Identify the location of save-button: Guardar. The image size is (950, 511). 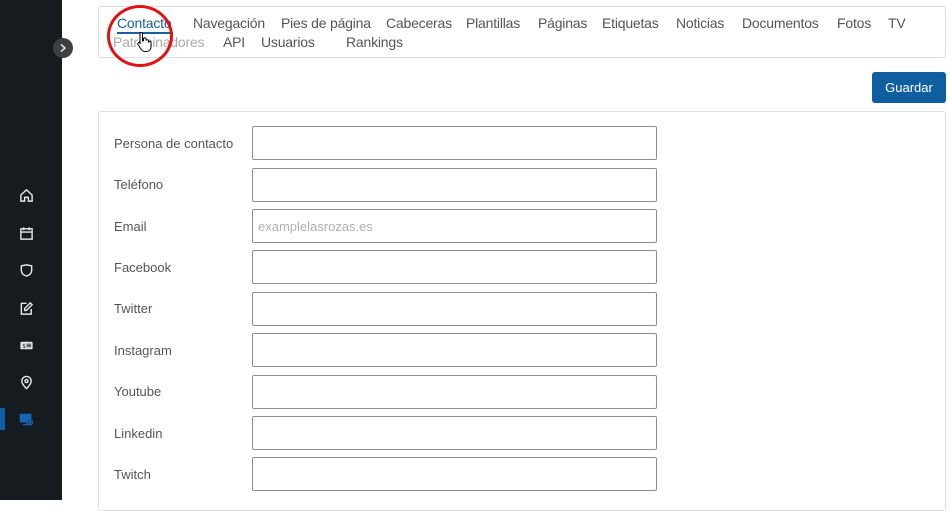
(909, 87).